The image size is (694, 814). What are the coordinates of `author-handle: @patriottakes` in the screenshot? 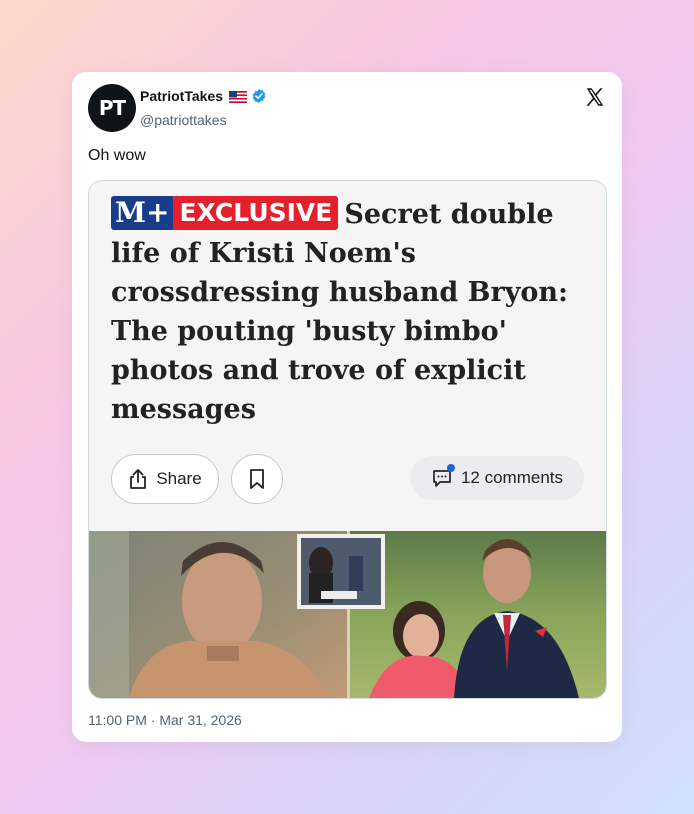 It's located at (183, 120).